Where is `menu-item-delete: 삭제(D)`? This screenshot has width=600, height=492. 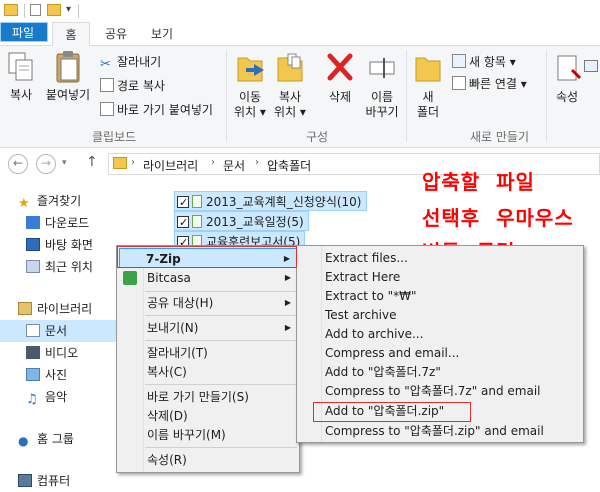
menu-item-delete: 삭제(D) is located at coordinates (208, 416).